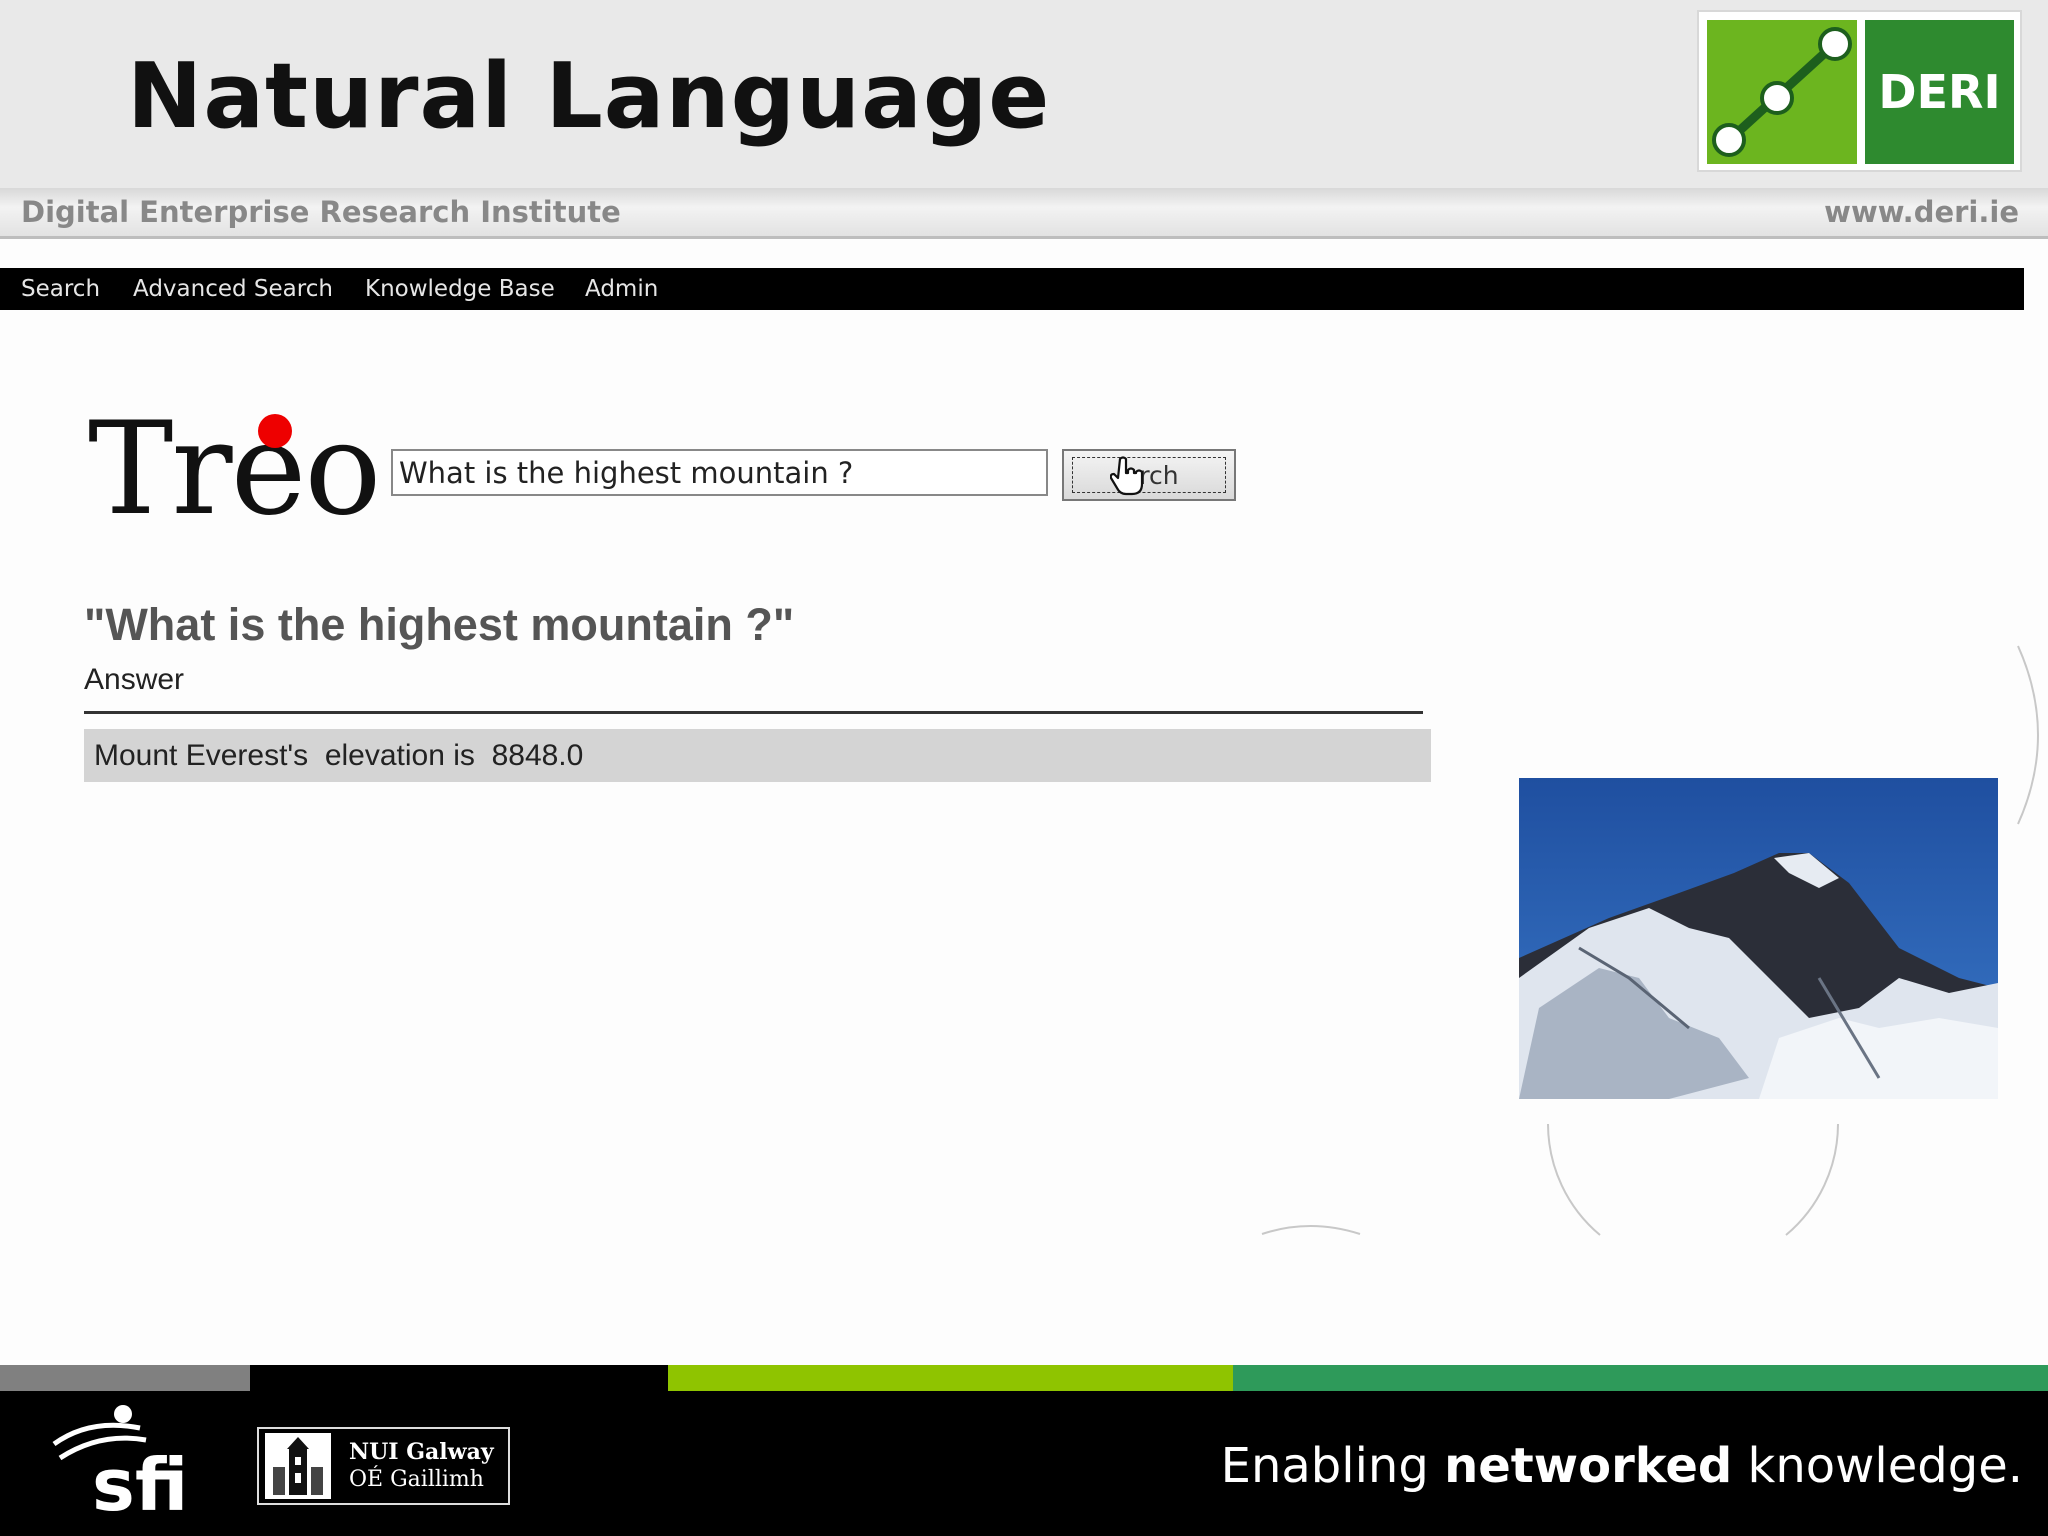 This screenshot has width=2048, height=1536. What do you see at coordinates (1877, 1466) in the screenshot?
I see `tagline-post: knowledge.` at bounding box center [1877, 1466].